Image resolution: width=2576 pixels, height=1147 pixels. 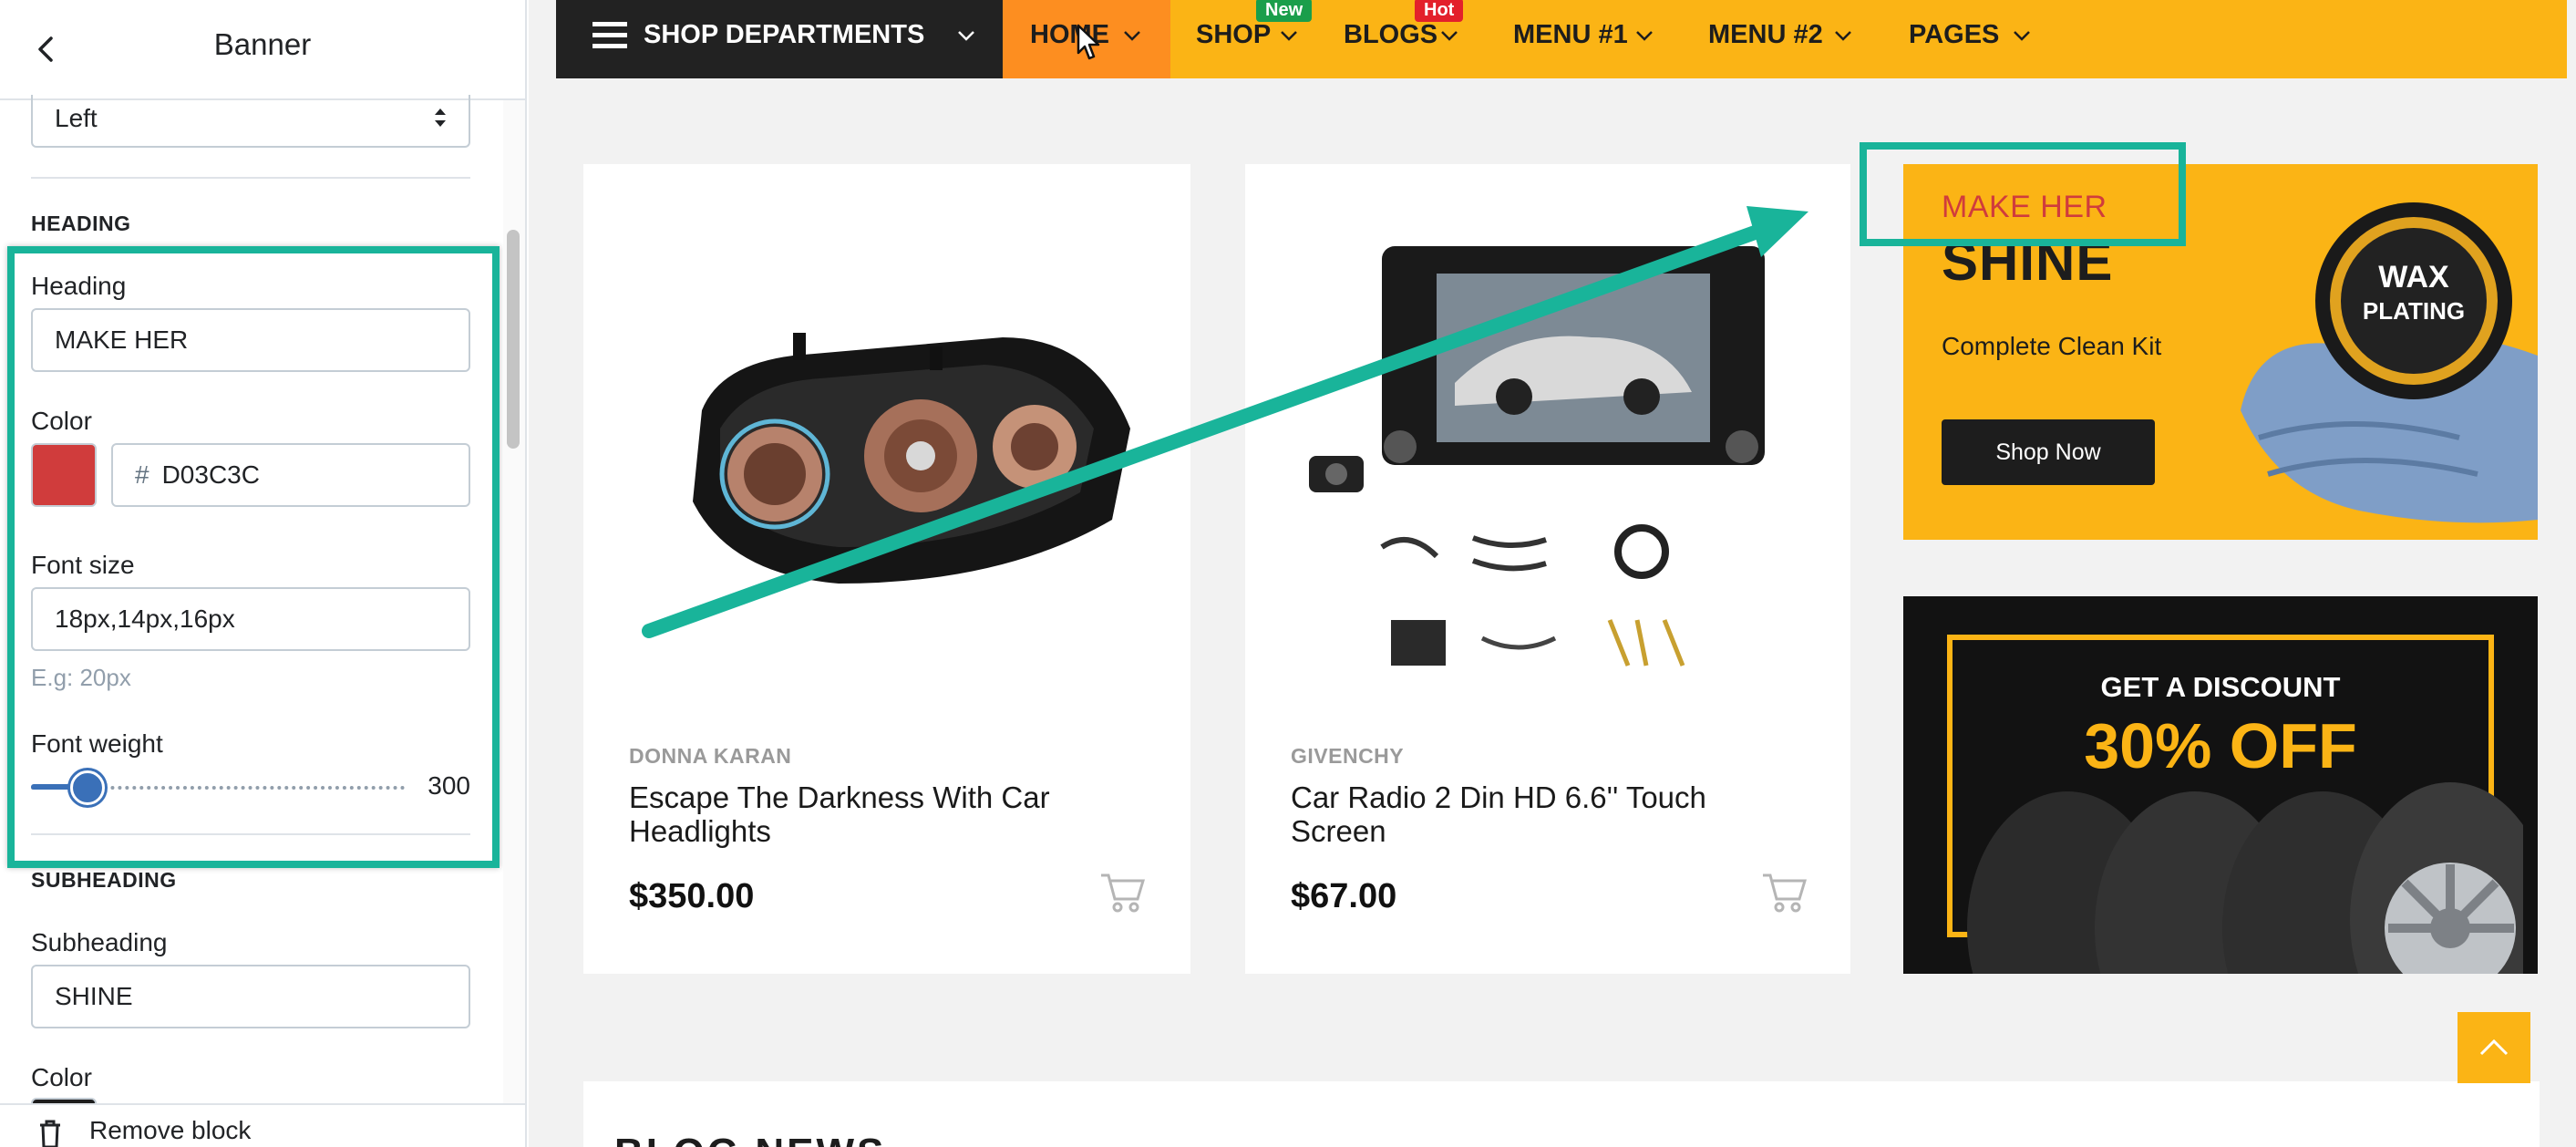 I want to click on banner-heading: MAKE HER, so click(x=2024, y=207).